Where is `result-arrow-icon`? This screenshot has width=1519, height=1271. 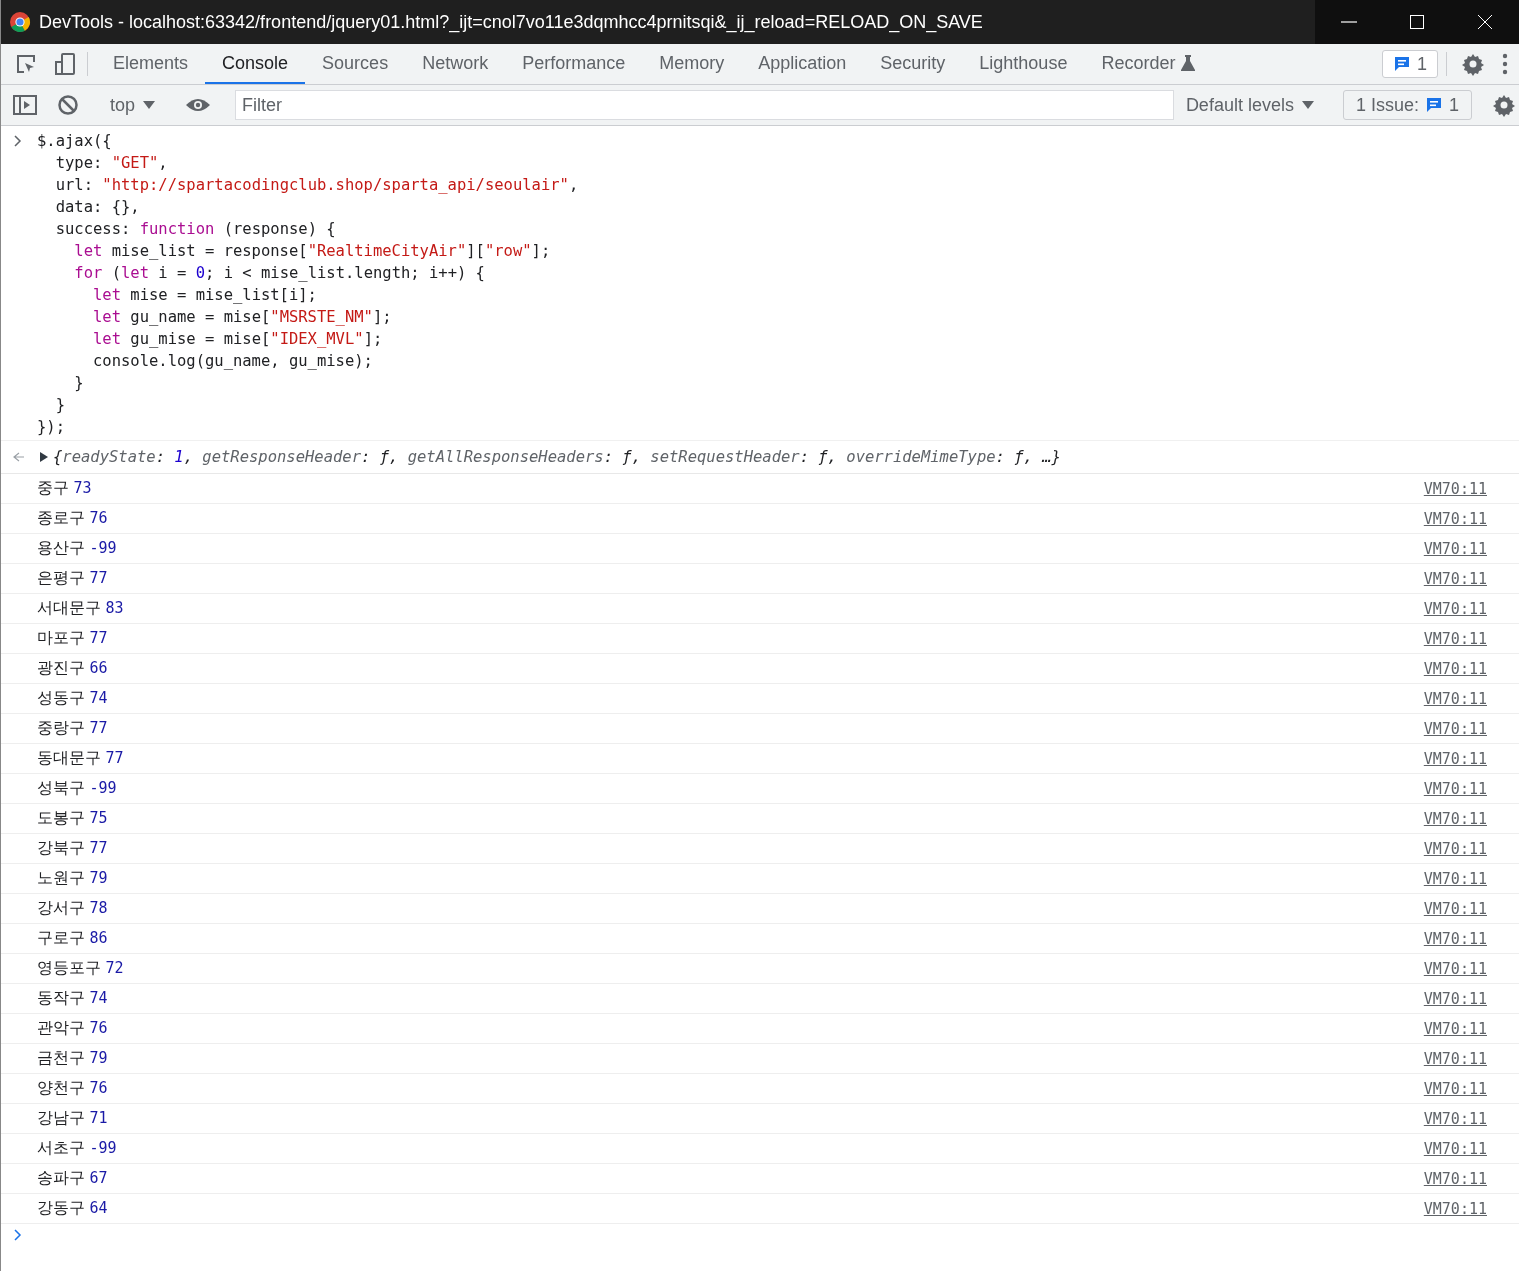
result-arrow-icon is located at coordinates (19, 457).